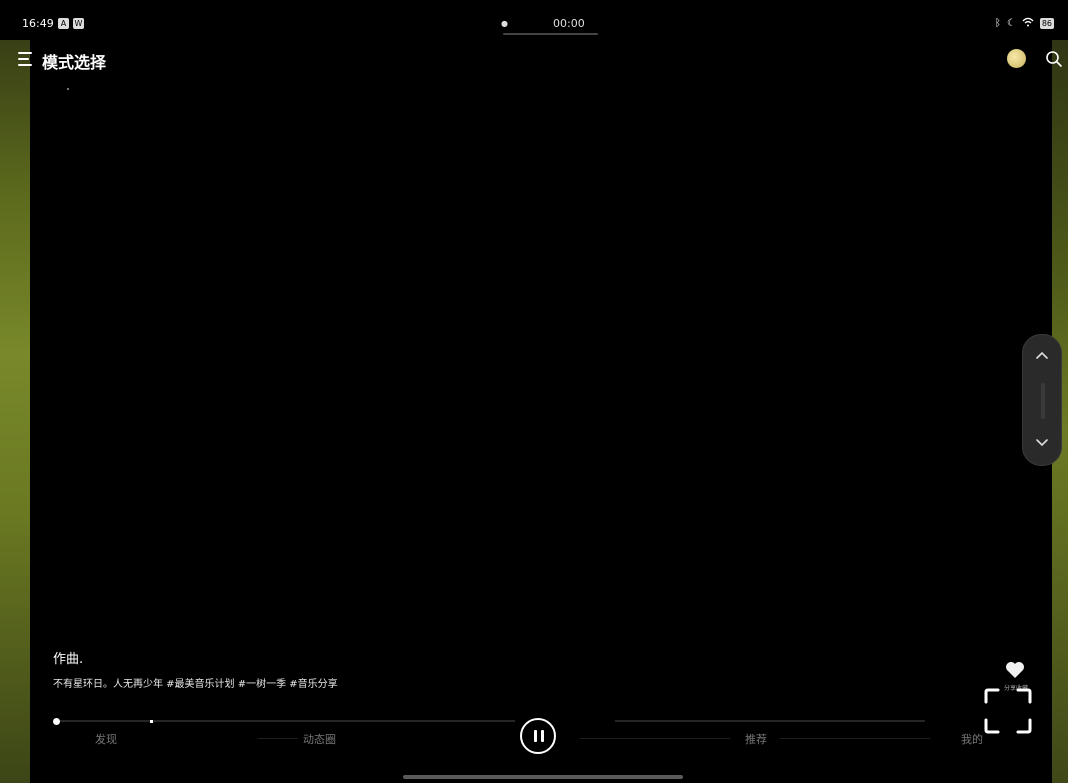 The height and width of the screenshot is (783, 1068). What do you see at coordinates (1054, 59) in the screenshot?
I see `search-icon` at bounding box center [1054, 59].